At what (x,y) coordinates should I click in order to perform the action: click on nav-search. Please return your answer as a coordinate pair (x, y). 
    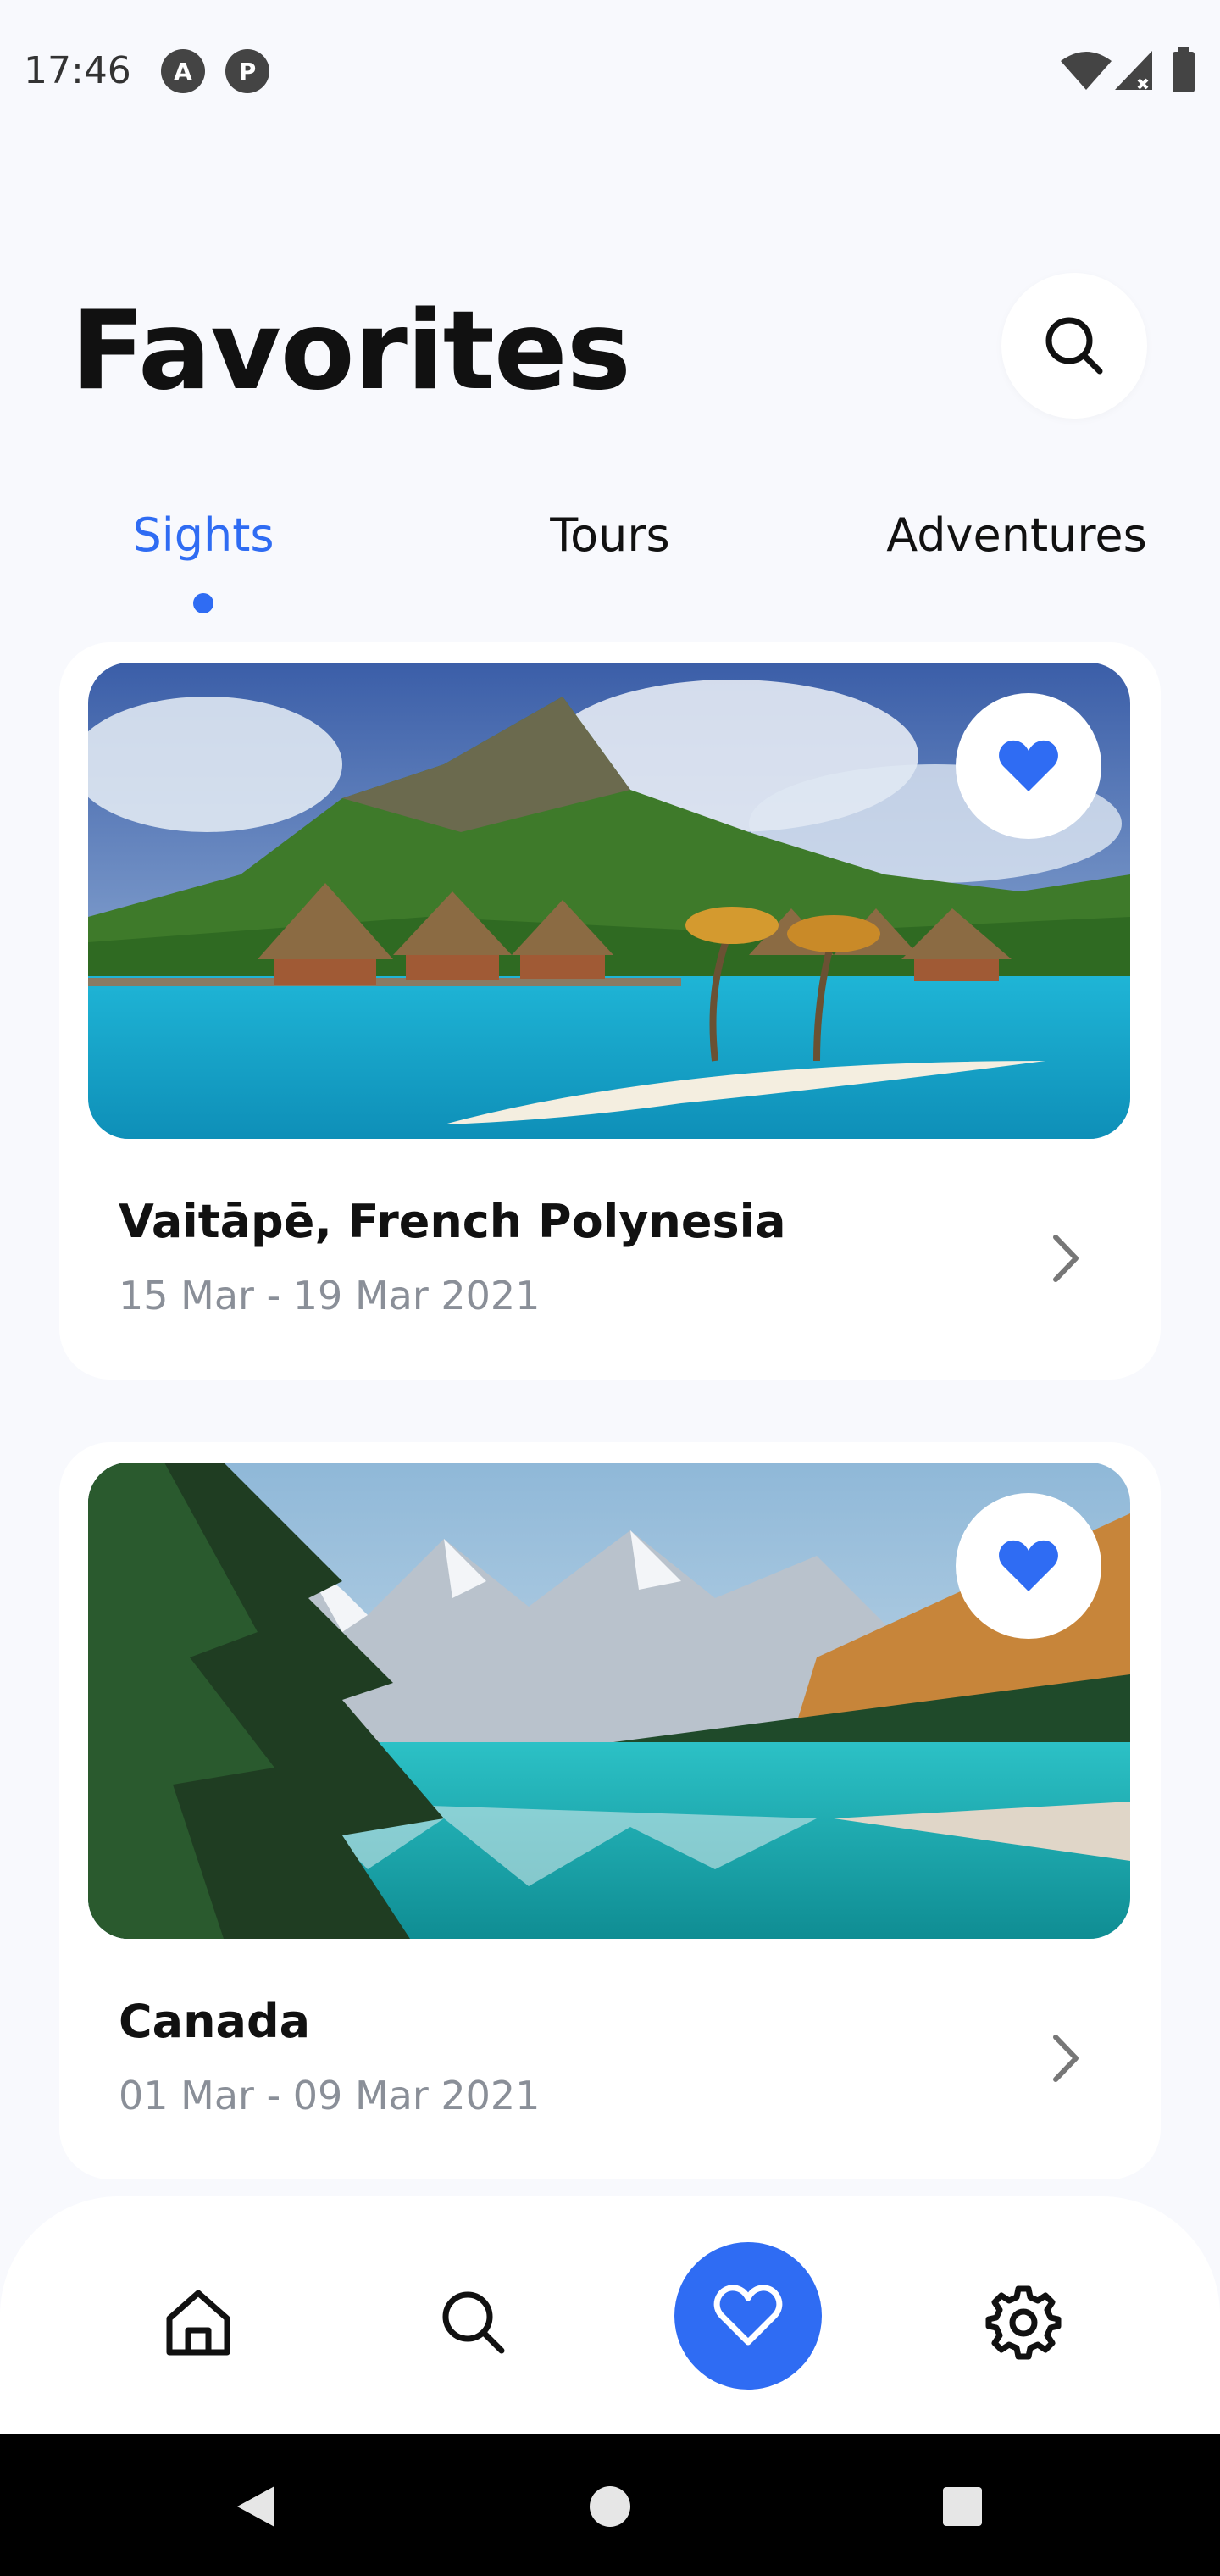
    Looking at the image, I should click on (473, 2322).